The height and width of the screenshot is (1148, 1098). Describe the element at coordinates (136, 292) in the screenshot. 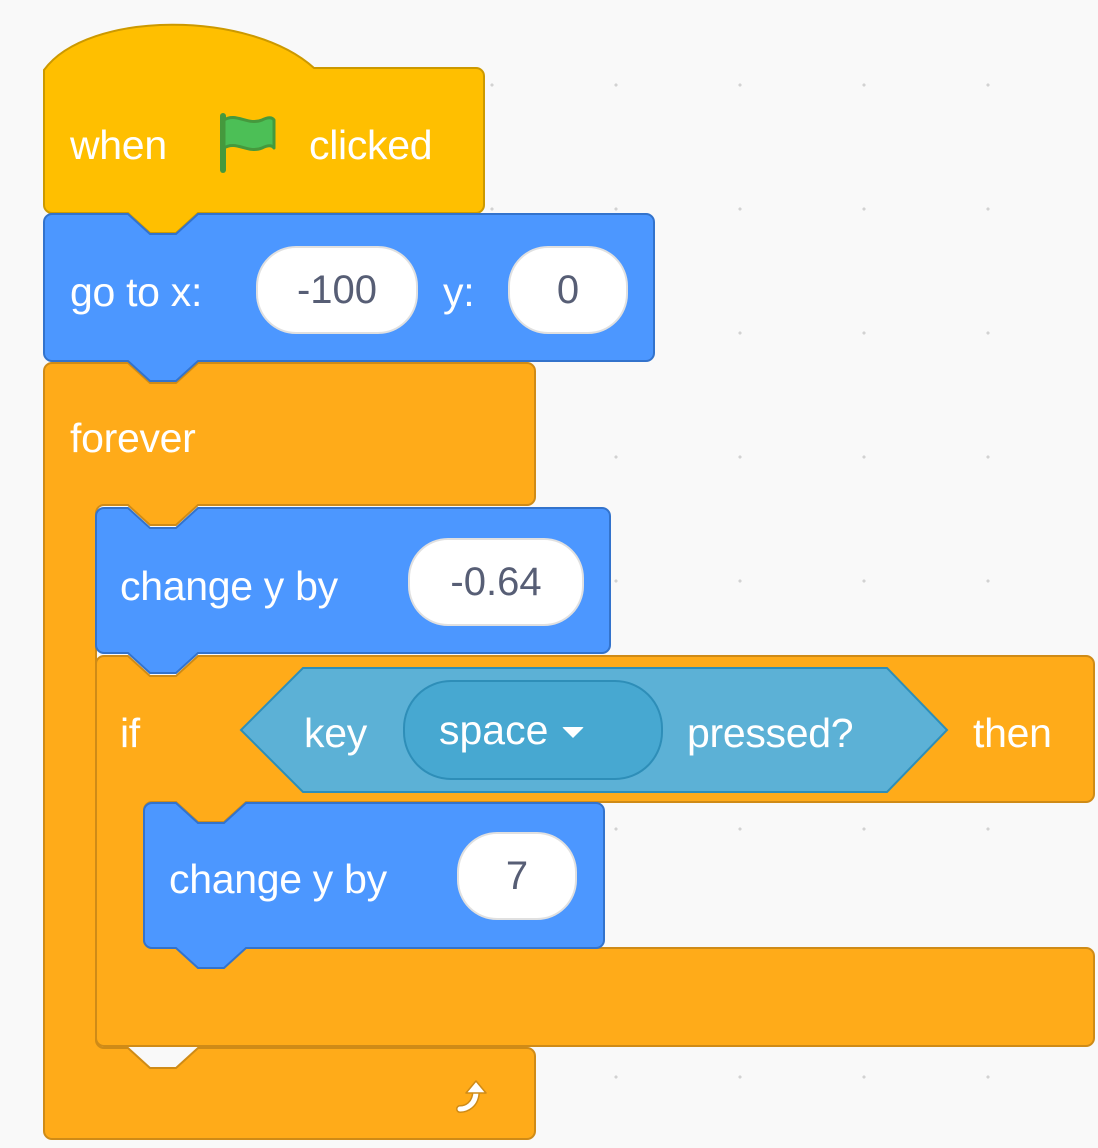

I see `go-to-x-label: go to x:` at that location.